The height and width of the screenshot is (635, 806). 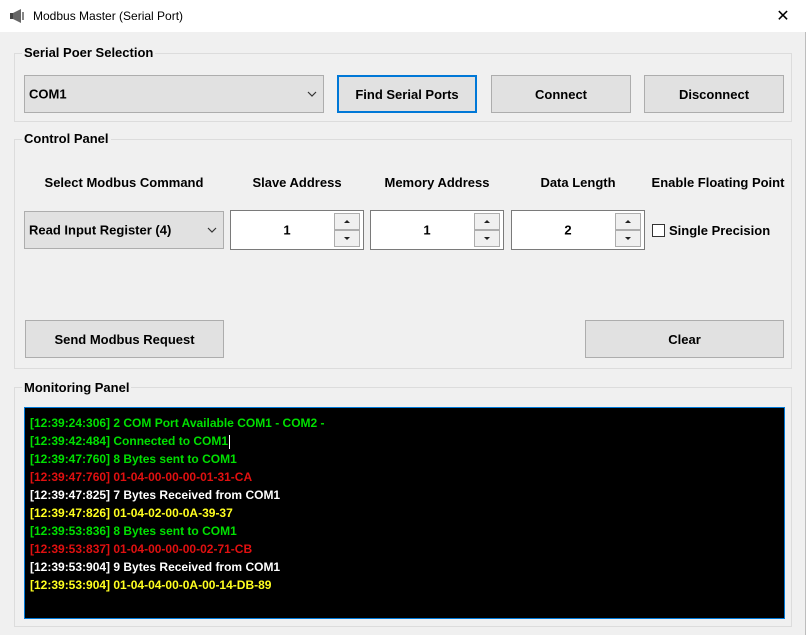 I want to click on serial-port-select: COM1, so click(x=174, y=94).